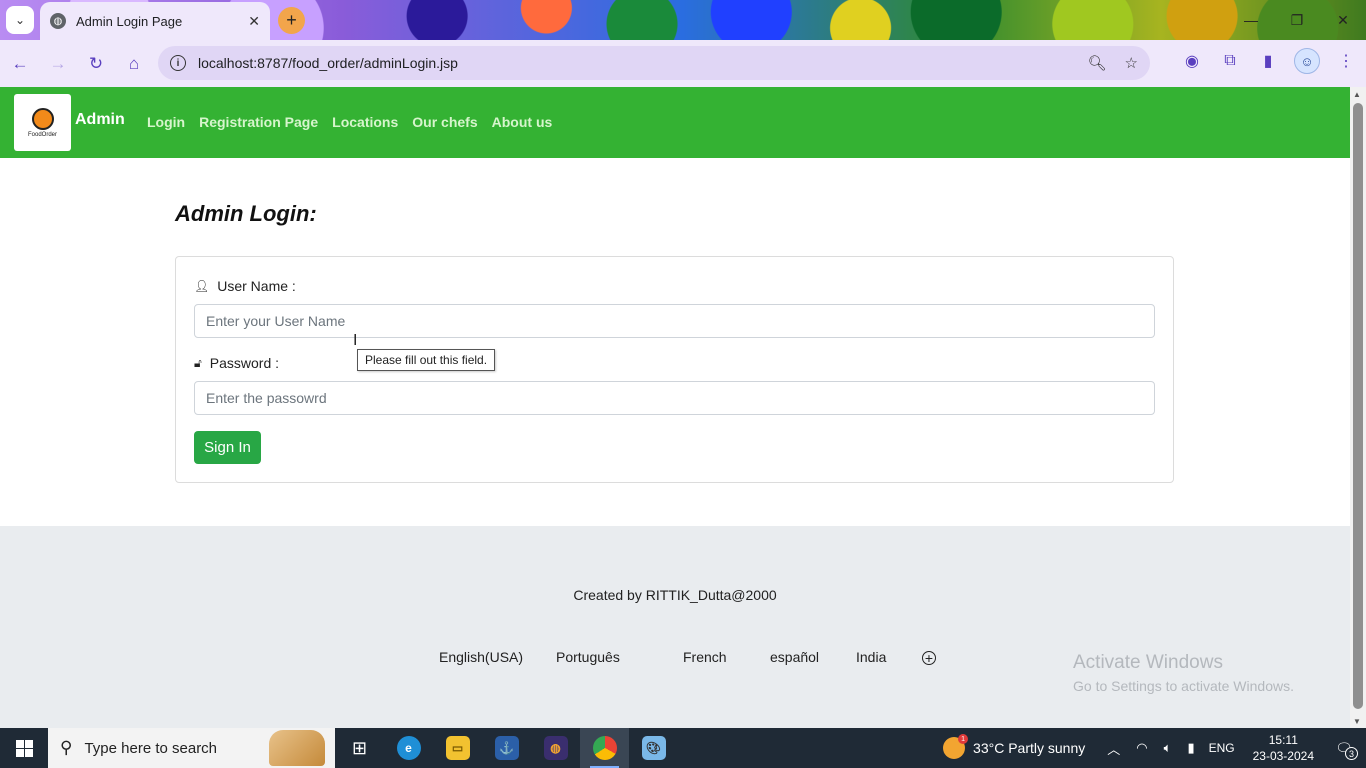  I want to click on username-input, so click(674, 321).